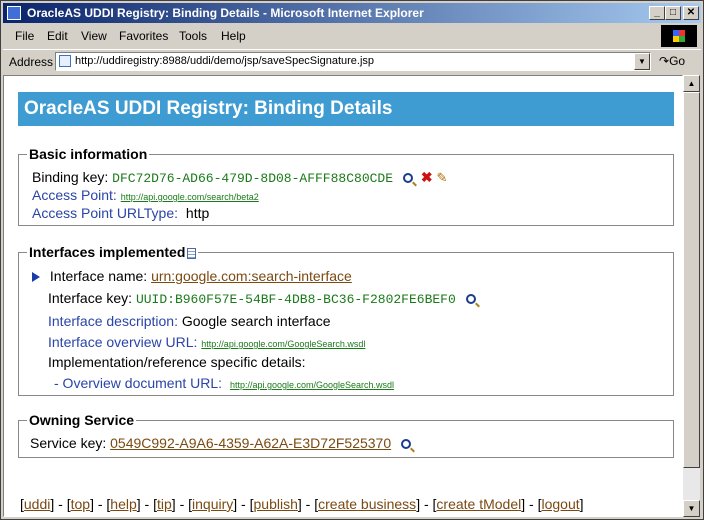  Describe the element at coordinates (31, 62) in the screenshot. I see `address-label: Address` at that location.